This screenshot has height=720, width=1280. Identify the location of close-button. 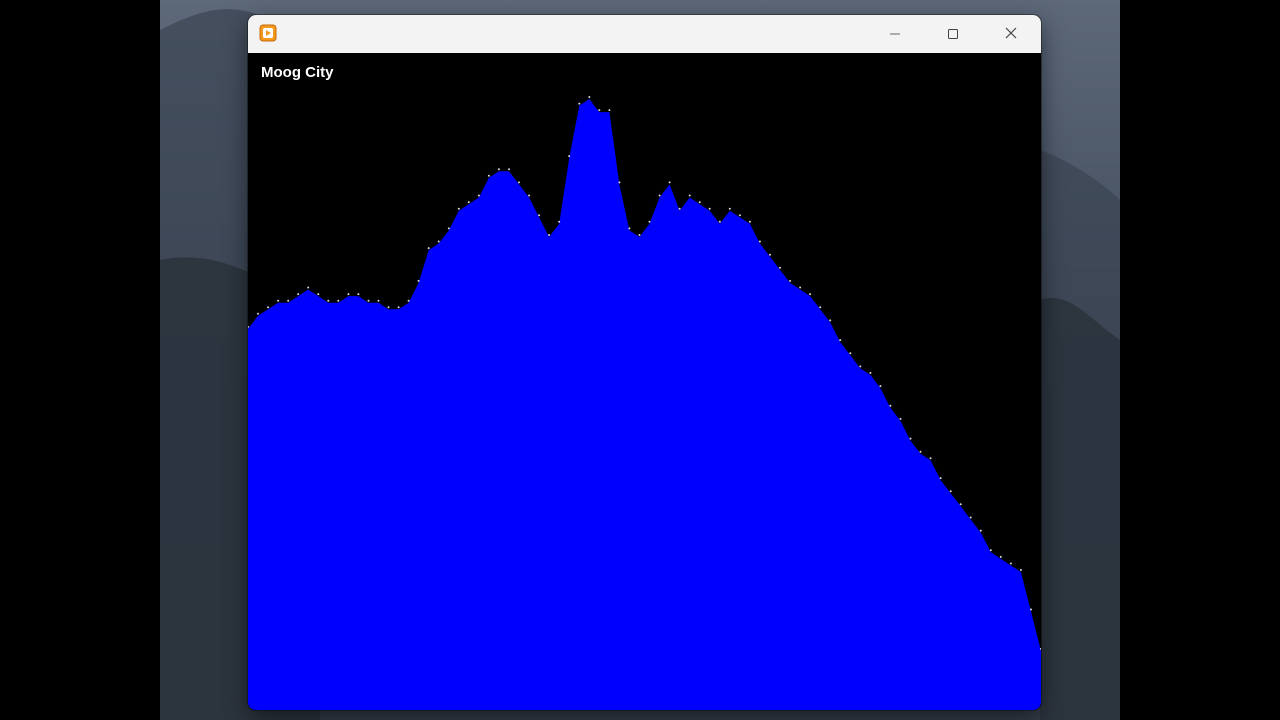
(1011, 34).